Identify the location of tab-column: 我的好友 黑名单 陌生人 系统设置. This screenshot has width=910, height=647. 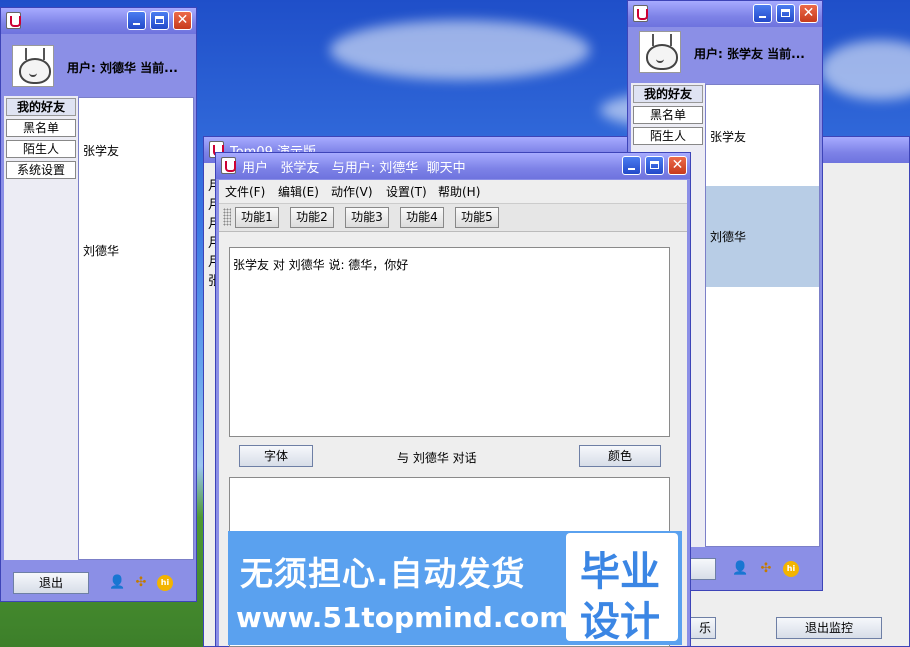
(41, 328).